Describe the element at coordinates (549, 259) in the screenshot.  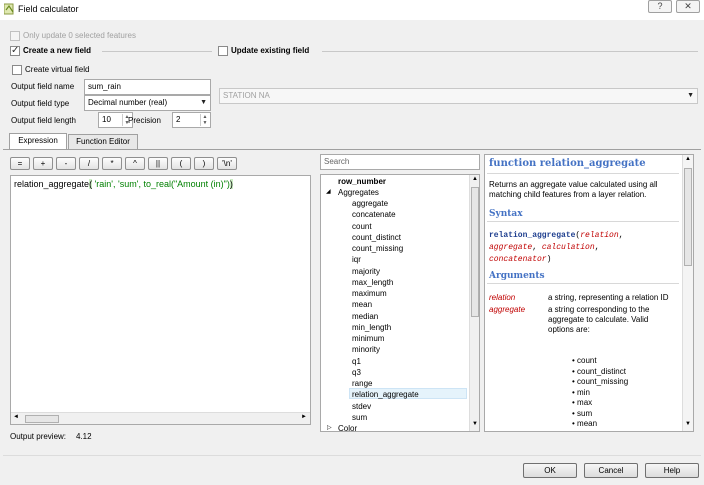
I see `syntax-close: )` at that location.